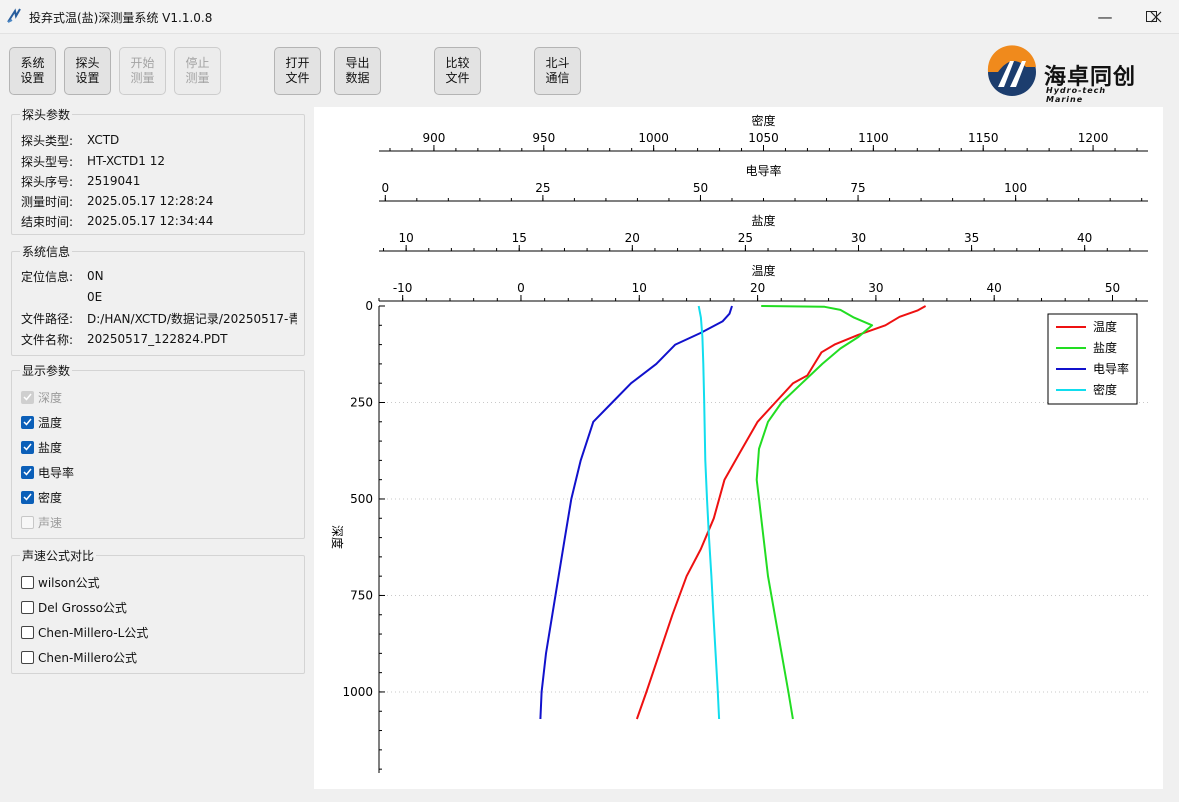  I want to click on top-axis-tick-label: 1200, so click(1093, 138).